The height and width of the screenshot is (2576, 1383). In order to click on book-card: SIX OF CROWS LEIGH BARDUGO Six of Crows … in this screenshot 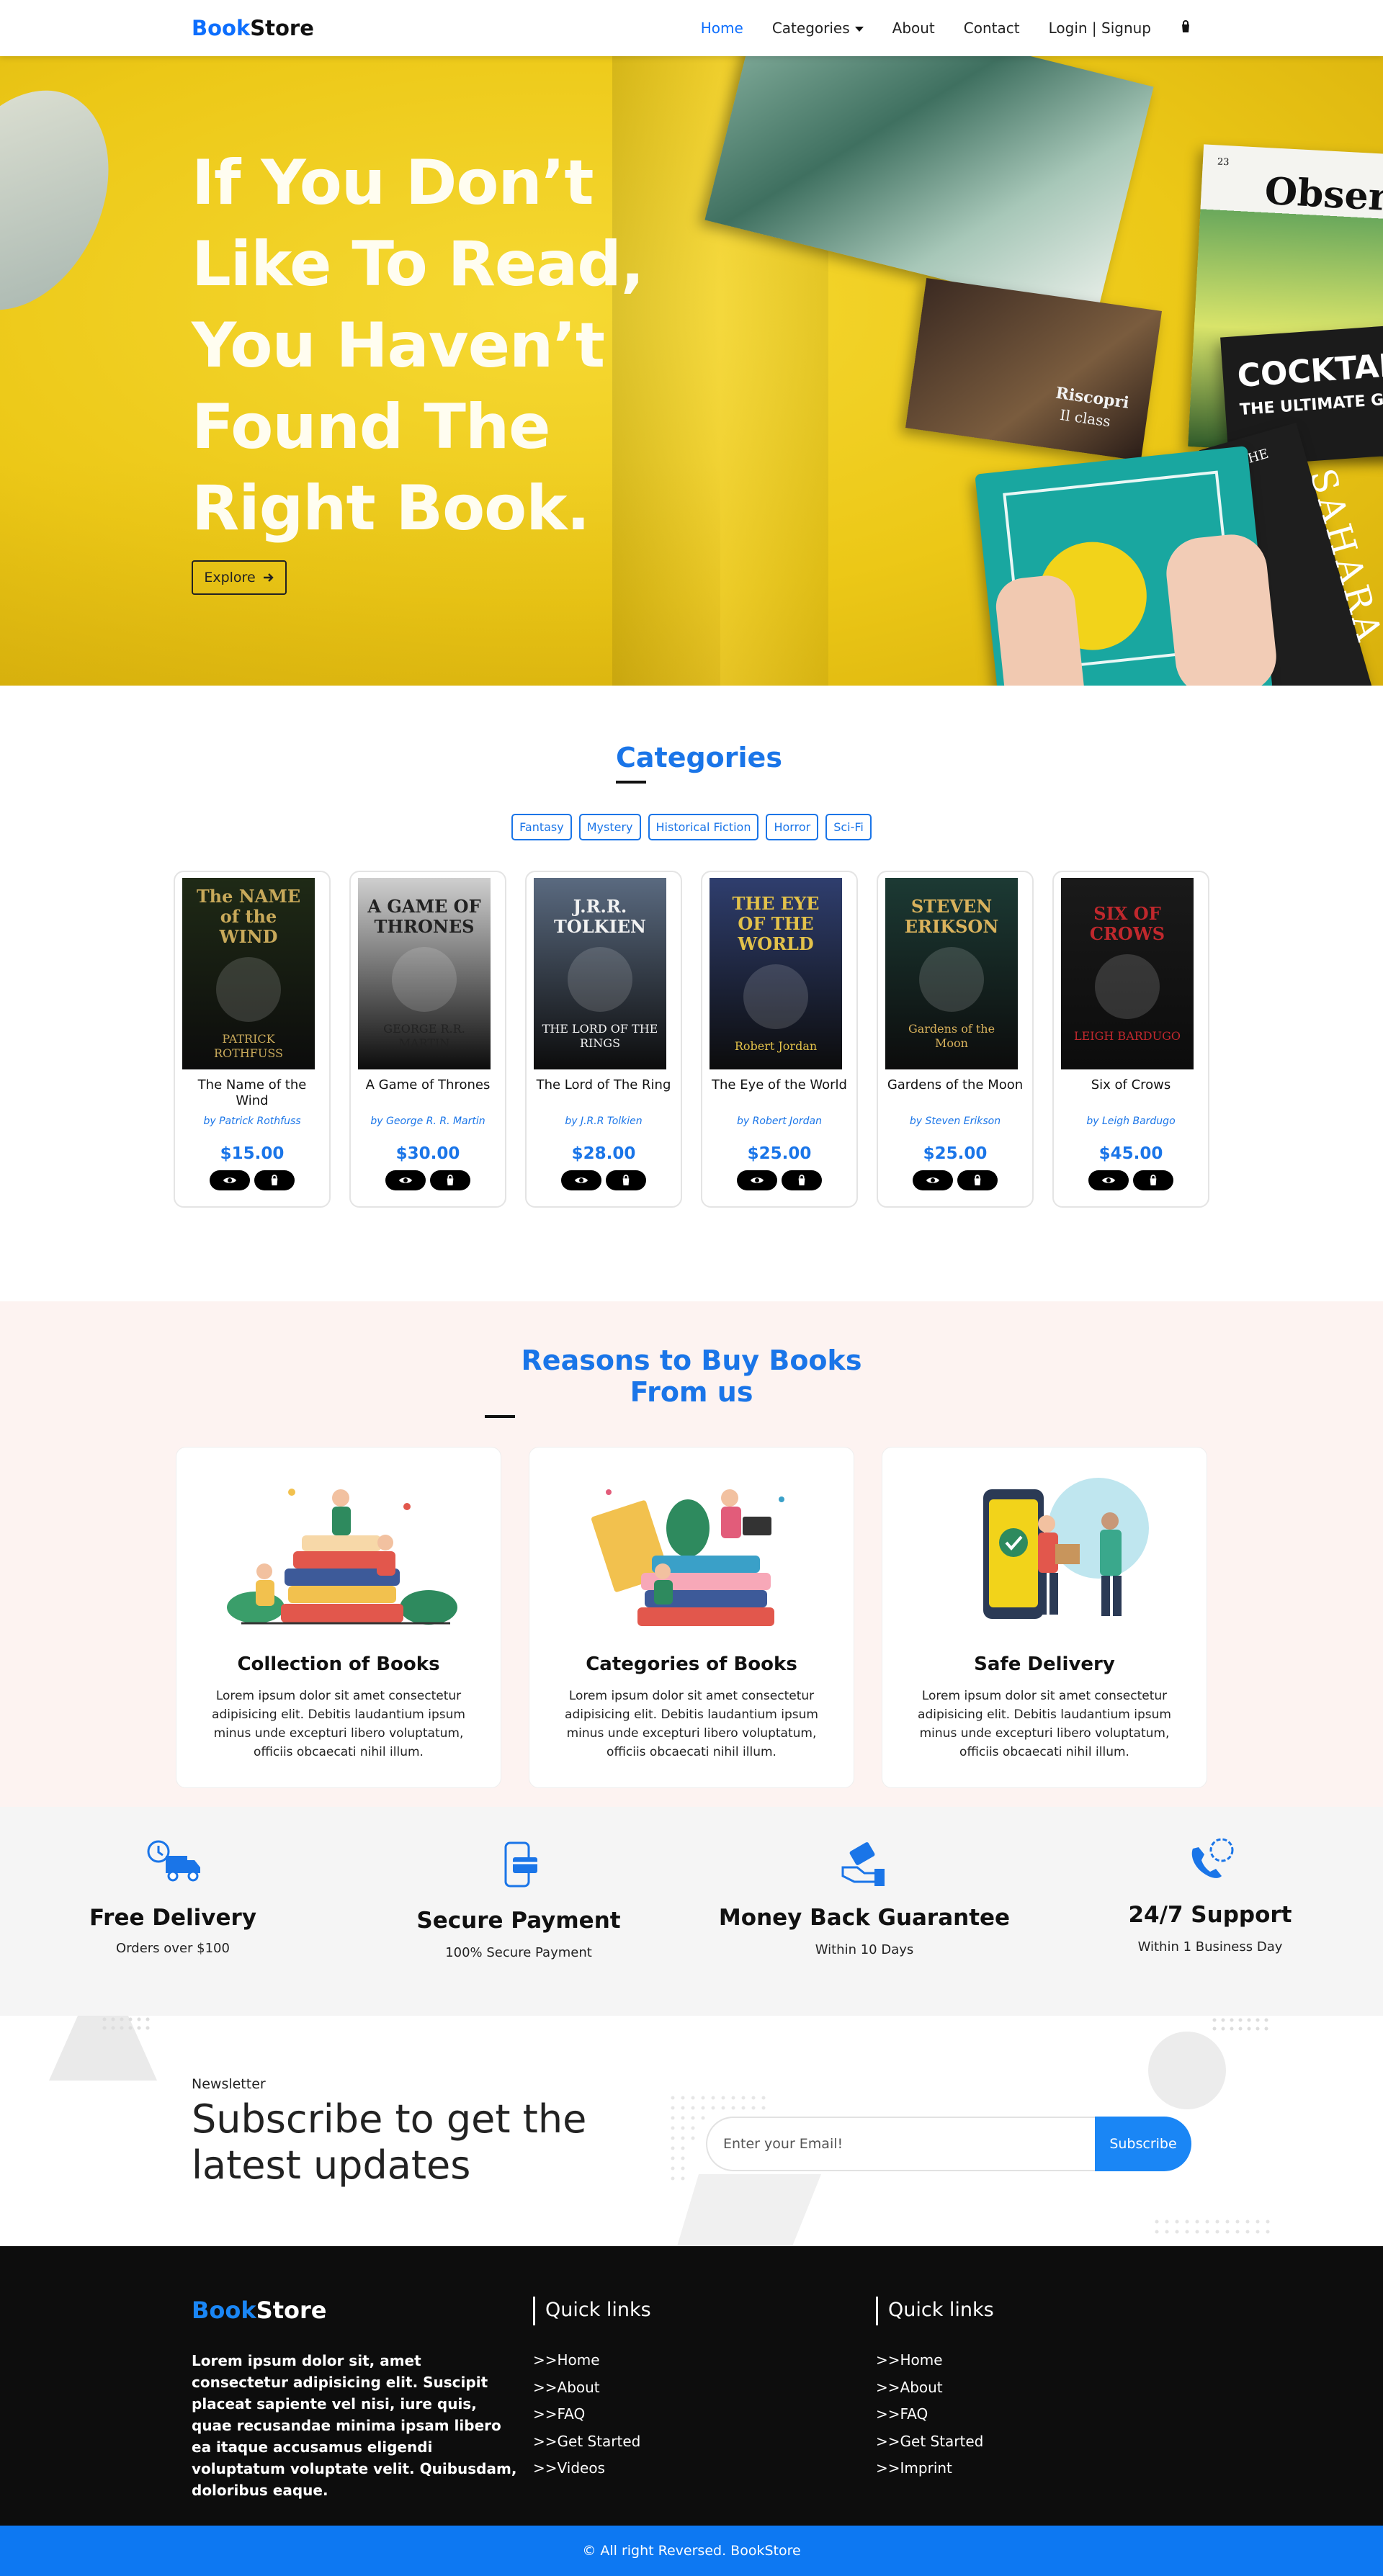, I will do `click(1130, 1039)`.